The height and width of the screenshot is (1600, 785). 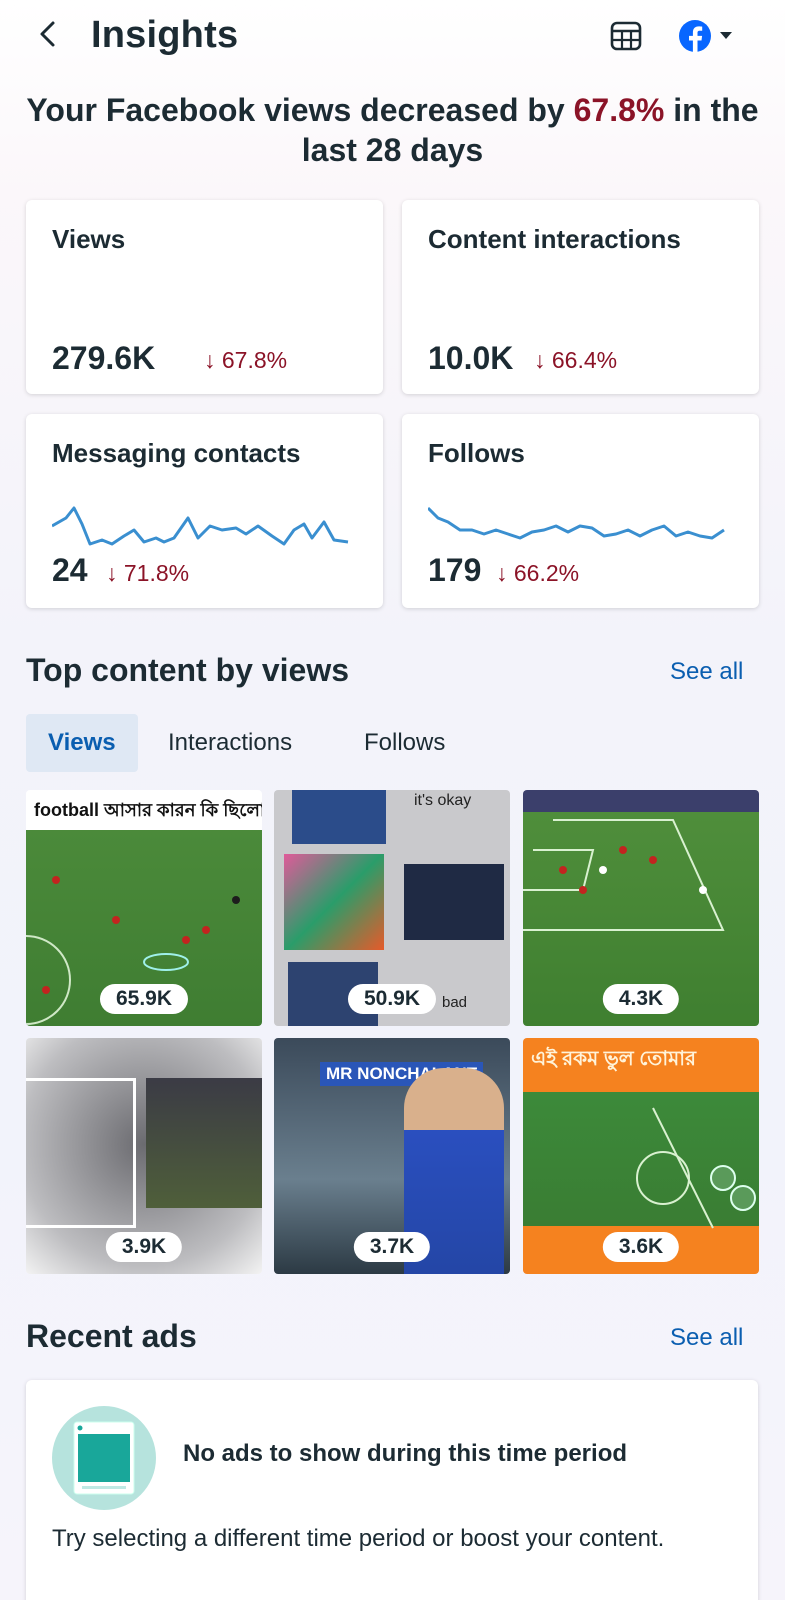 What do you see at coordinates (641, 1247) in the screenshot?
I see `views-count-badge: 3.6K` at bounding box center [641, 1247].